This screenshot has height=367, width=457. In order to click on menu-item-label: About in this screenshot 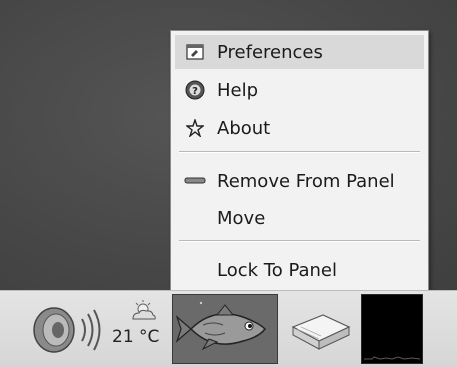, I will do `click(244, 128)`.